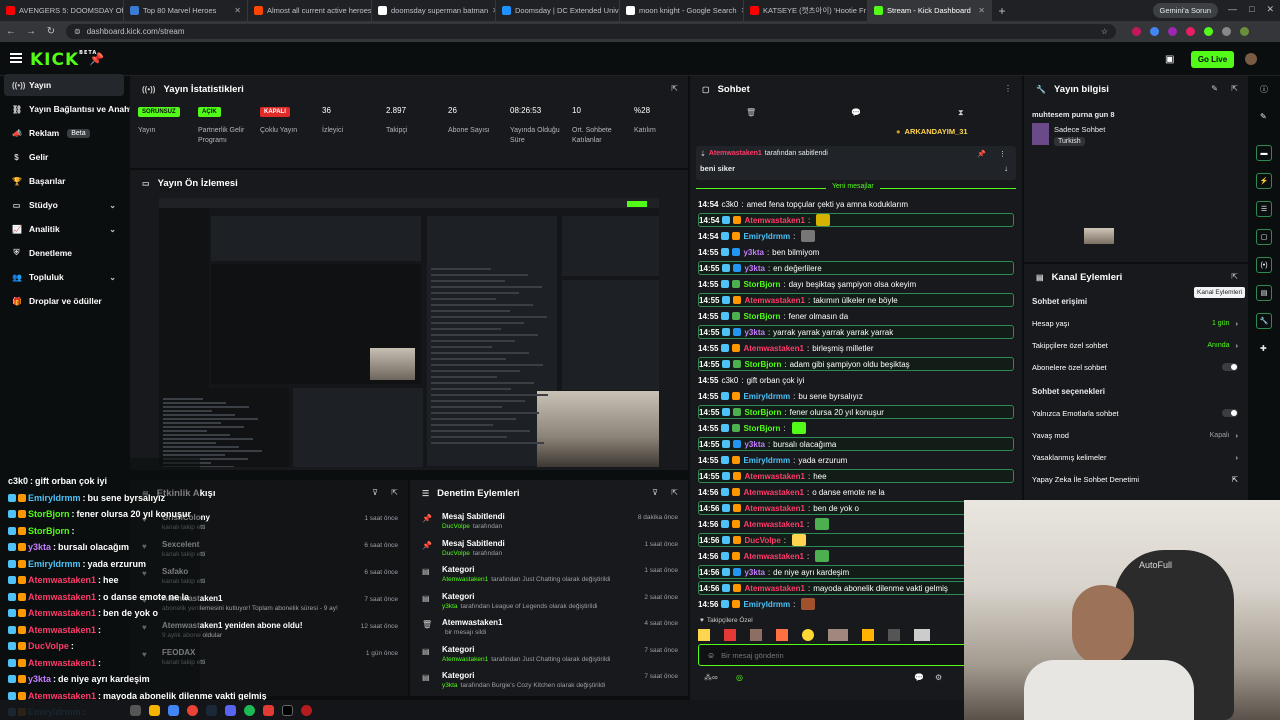 This screenshot has height=720, width=1280. I want to click on sidebar-item-chart: 📈 Analitik ⌄, so click(64, 229).